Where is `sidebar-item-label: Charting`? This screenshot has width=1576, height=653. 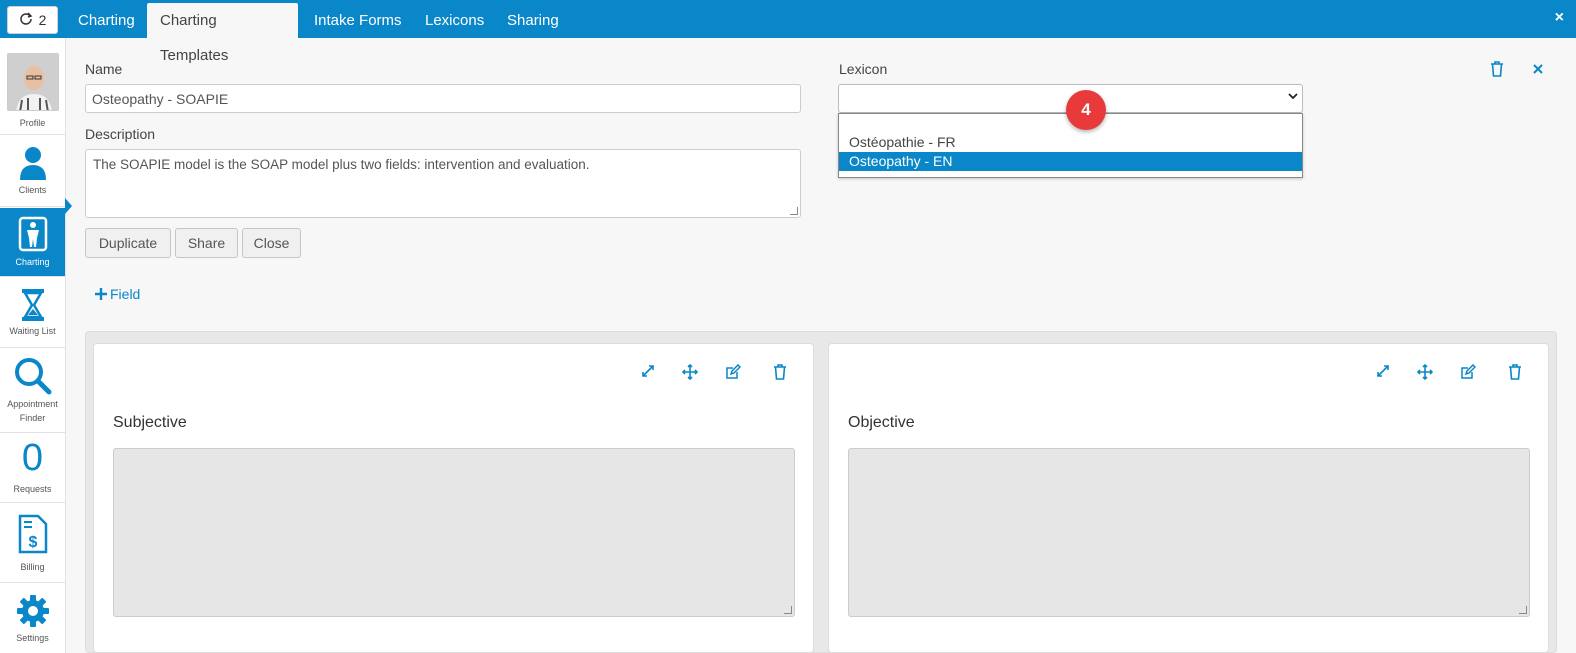
sidebar-item-label: Charting is located at coordinates (32, 262).